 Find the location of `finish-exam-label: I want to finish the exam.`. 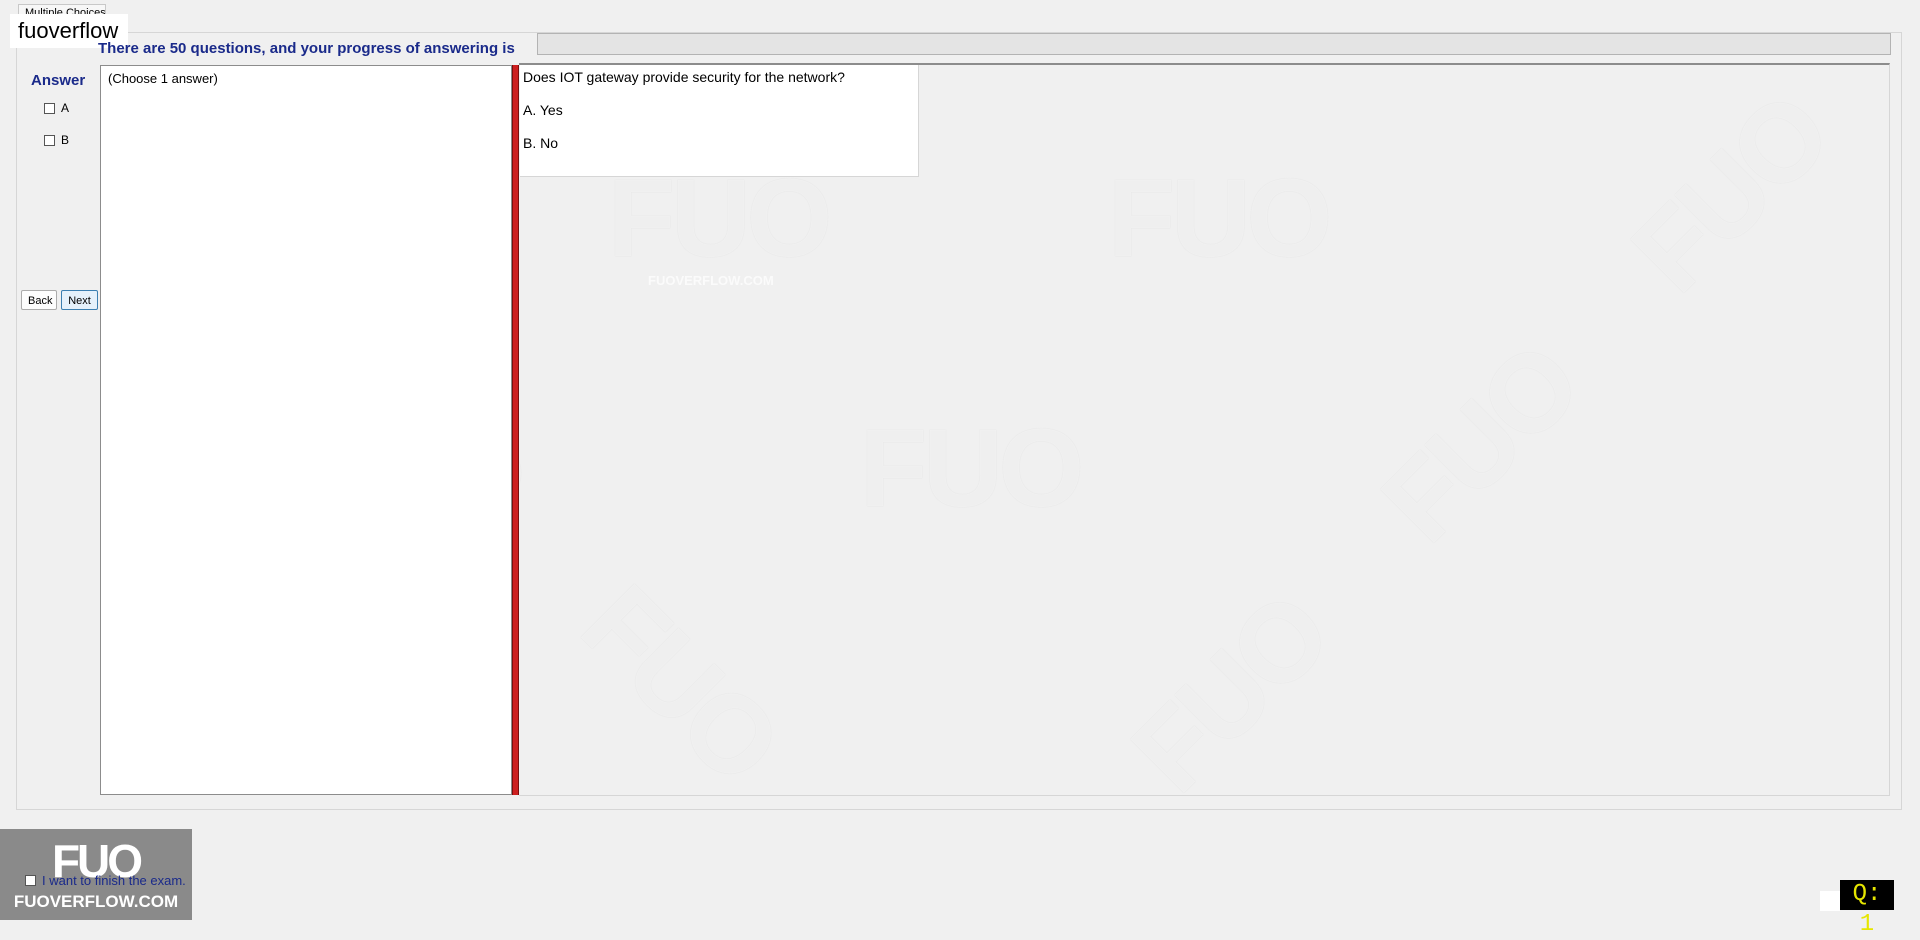

finish-exam-label: I want to finish the exam. is located at coordinates (114, 880).